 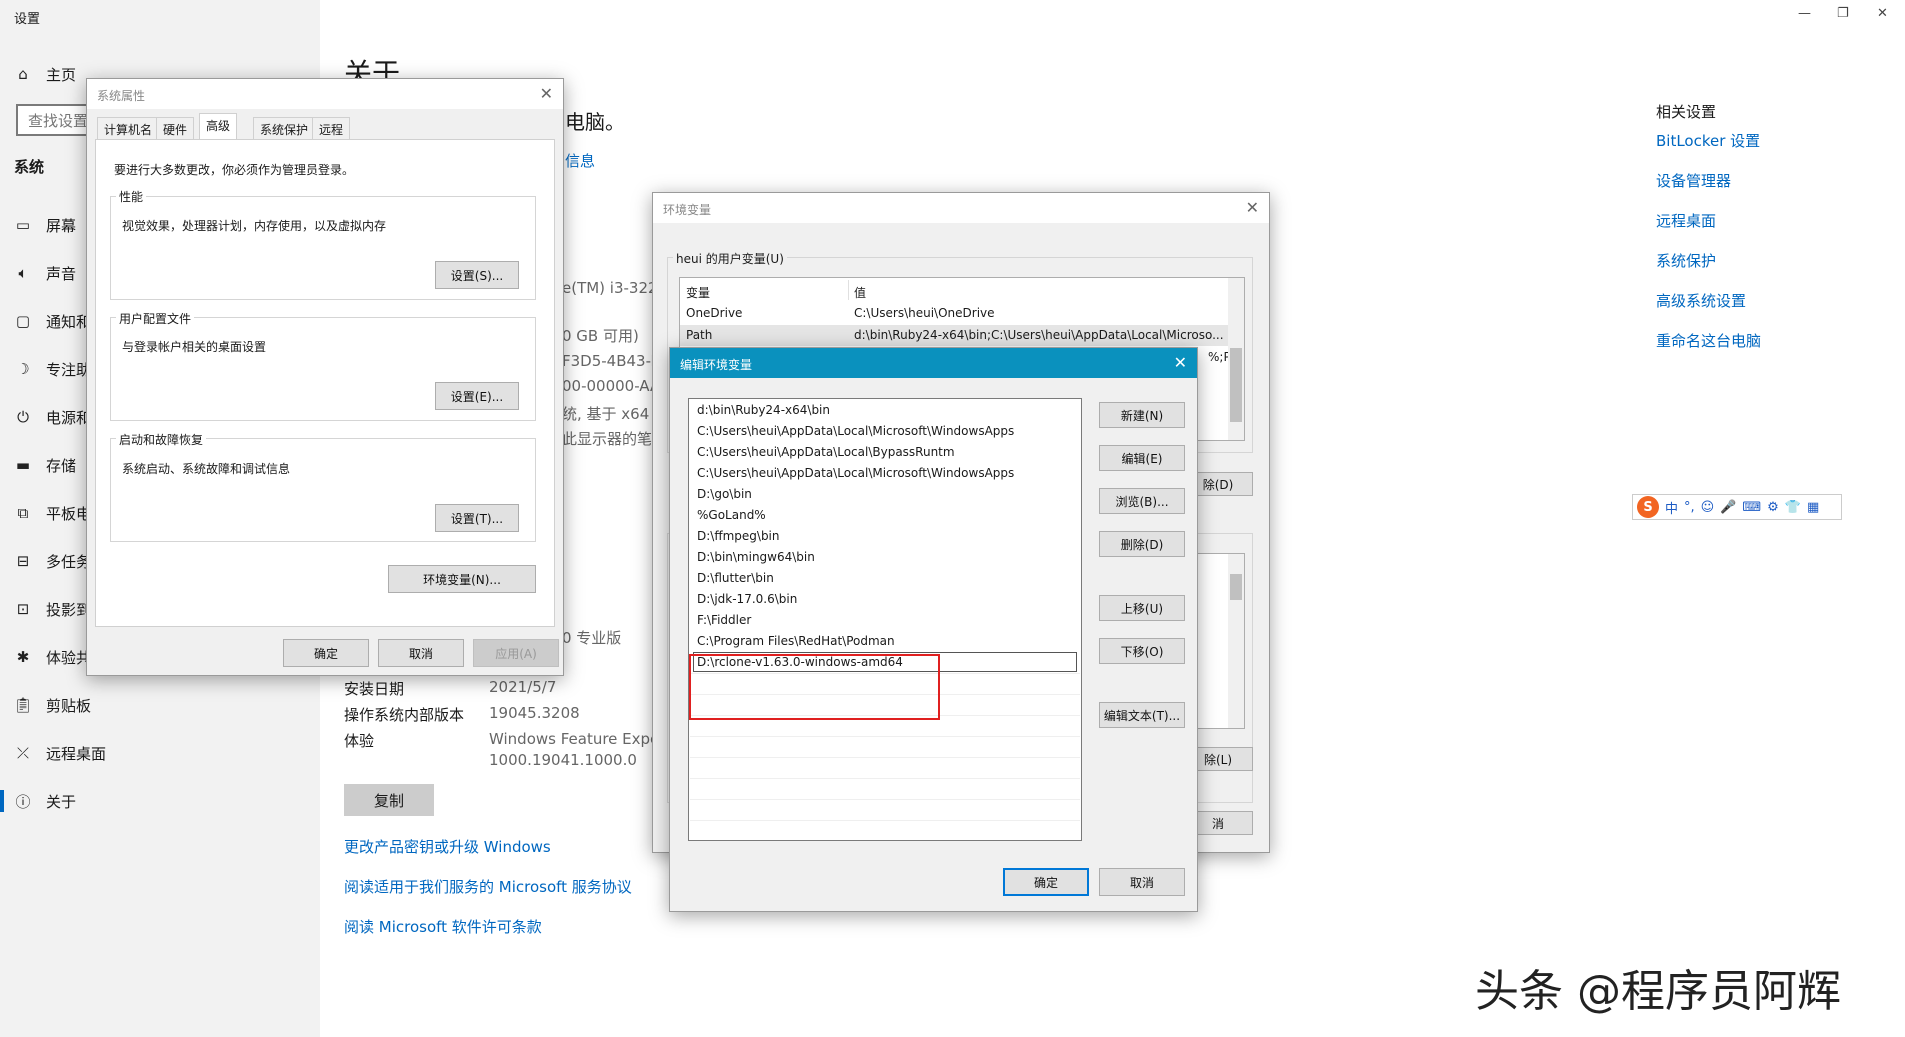 What do you see at coordinates (523, 687) in the screenshot?
I see `row-value: 2021/5/7` at bounding box center [523, 687].